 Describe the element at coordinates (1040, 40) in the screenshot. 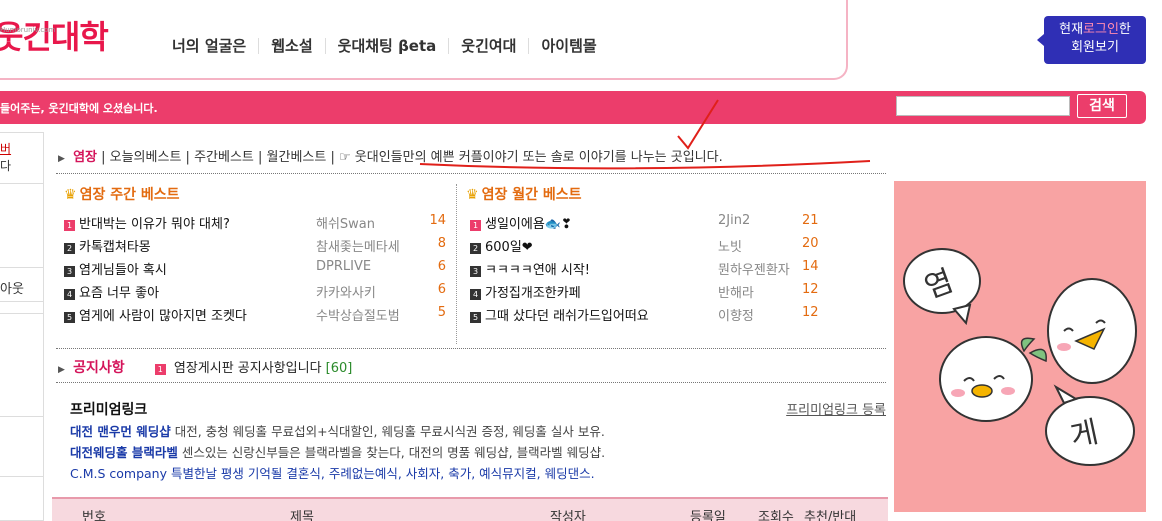

I see `login-arrow-icon` at that location.